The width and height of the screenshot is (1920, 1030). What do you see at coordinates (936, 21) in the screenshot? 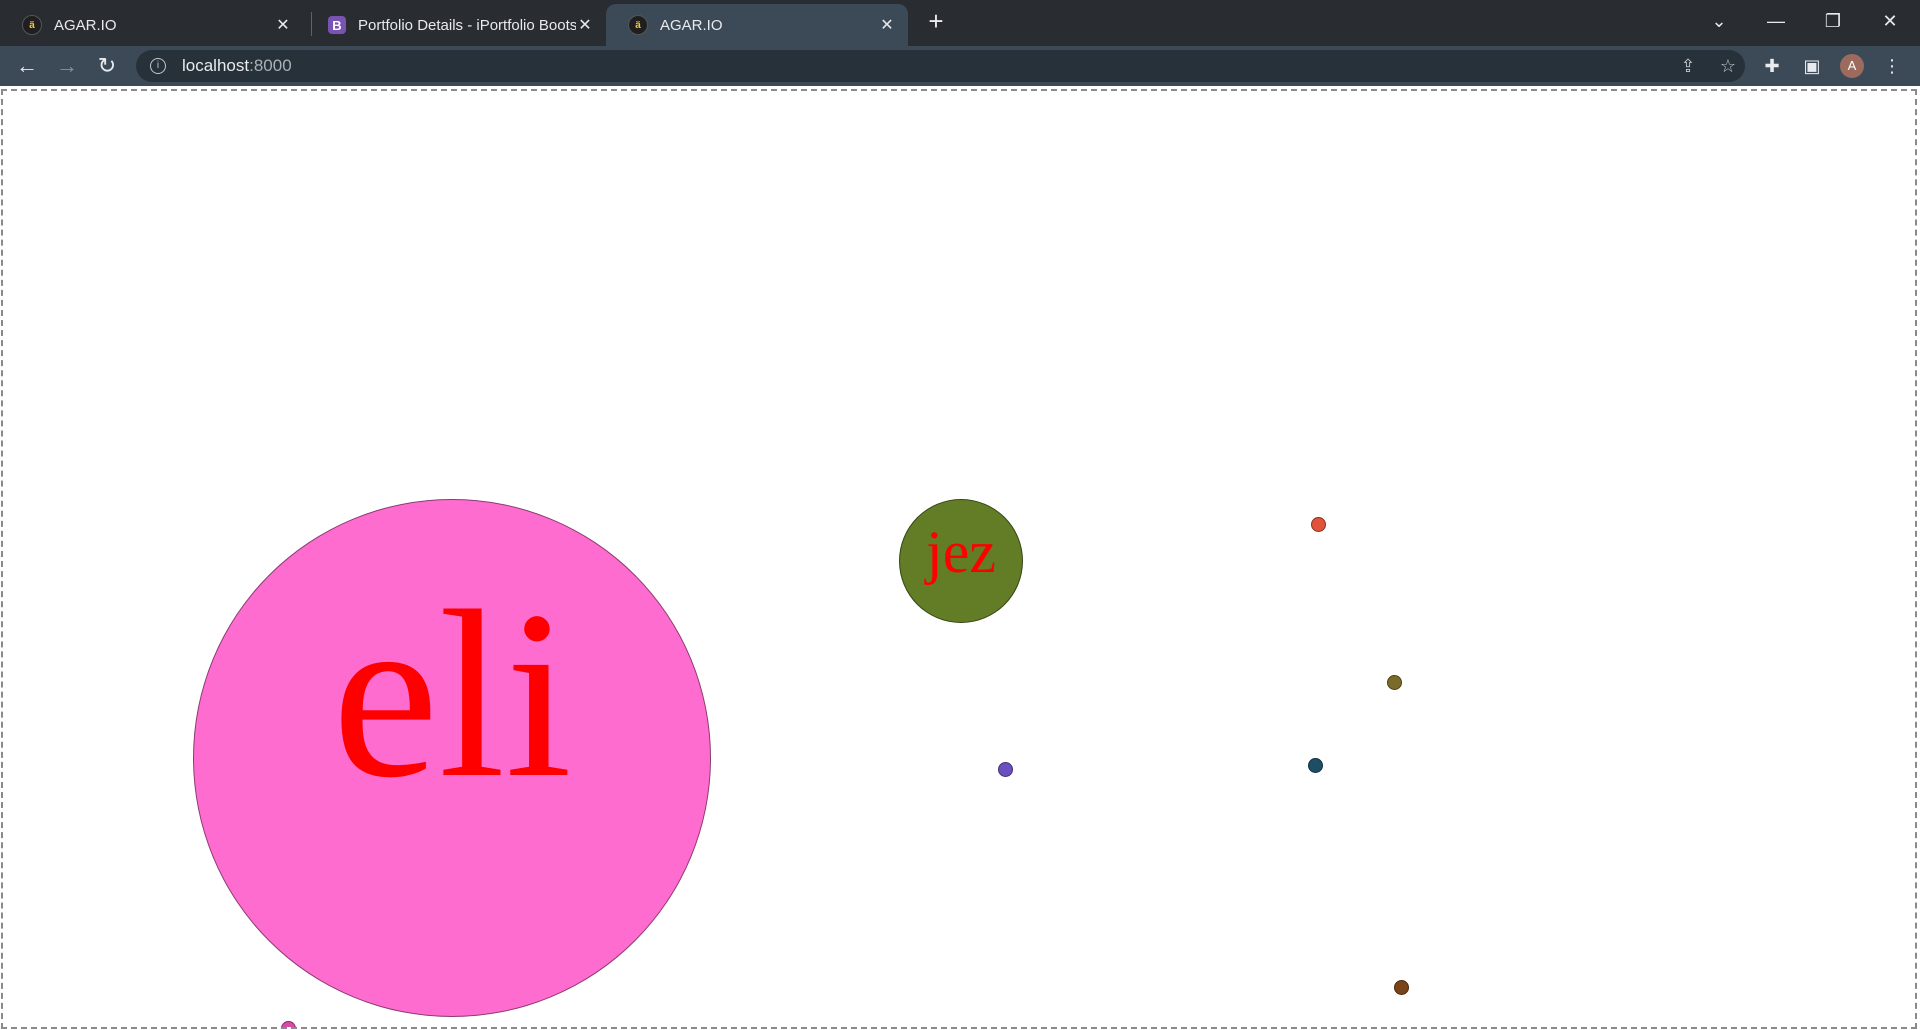
I see `new-tab-plus-icon: +` at bounding box center [936, 21].